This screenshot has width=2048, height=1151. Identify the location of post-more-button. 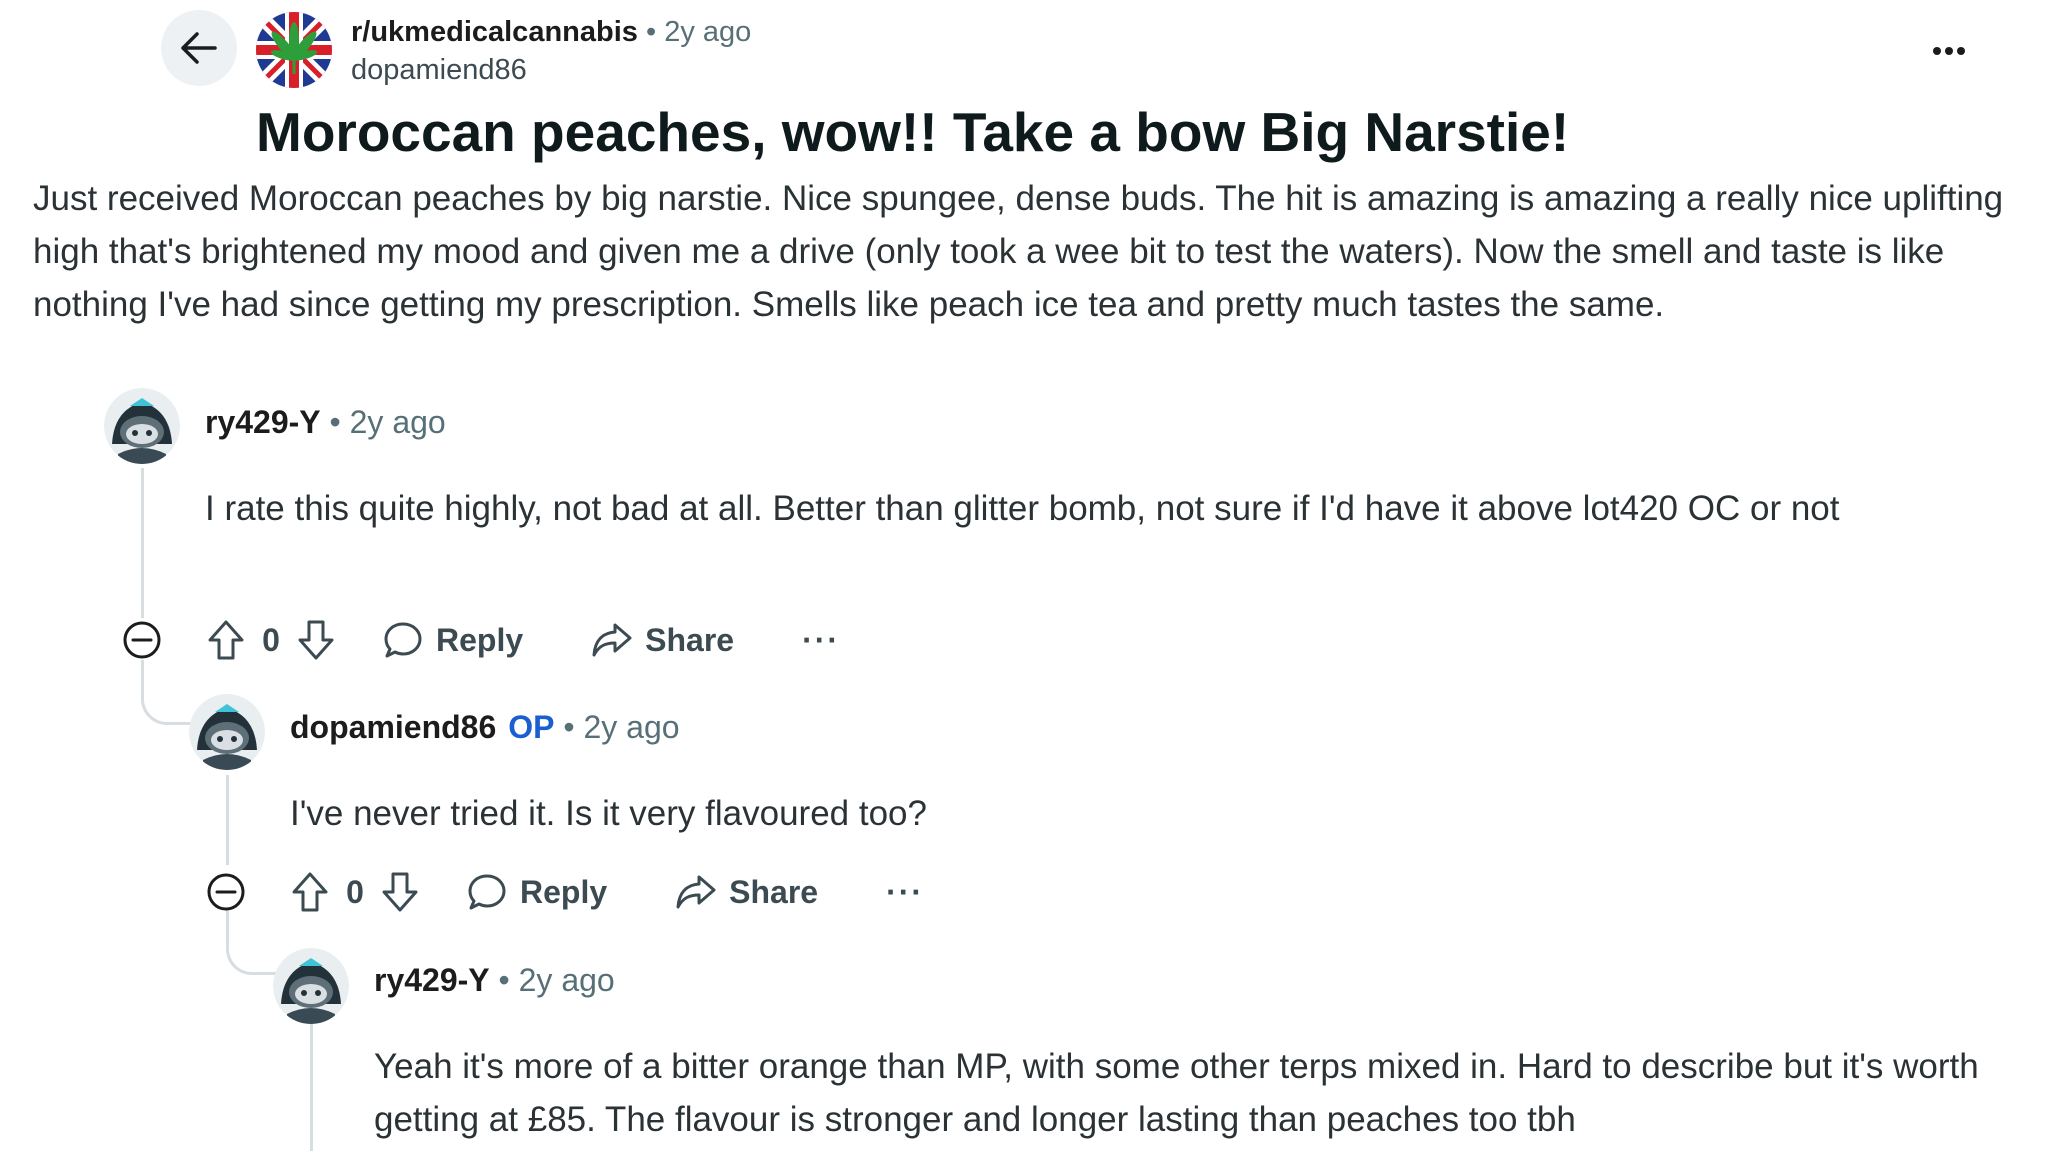
(1949, 51).